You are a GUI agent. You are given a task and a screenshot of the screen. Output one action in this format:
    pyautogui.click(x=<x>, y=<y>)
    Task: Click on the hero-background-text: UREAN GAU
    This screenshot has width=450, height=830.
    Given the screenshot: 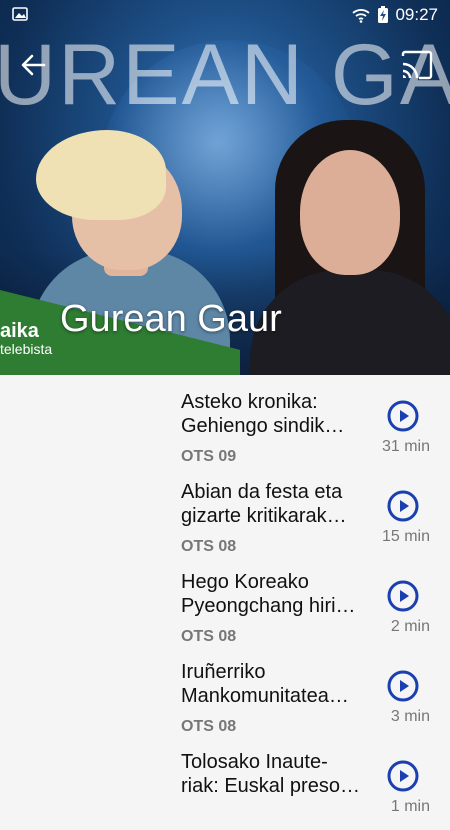 What is the action you would take?
    pyautogui.click(x=225, y=75)
    